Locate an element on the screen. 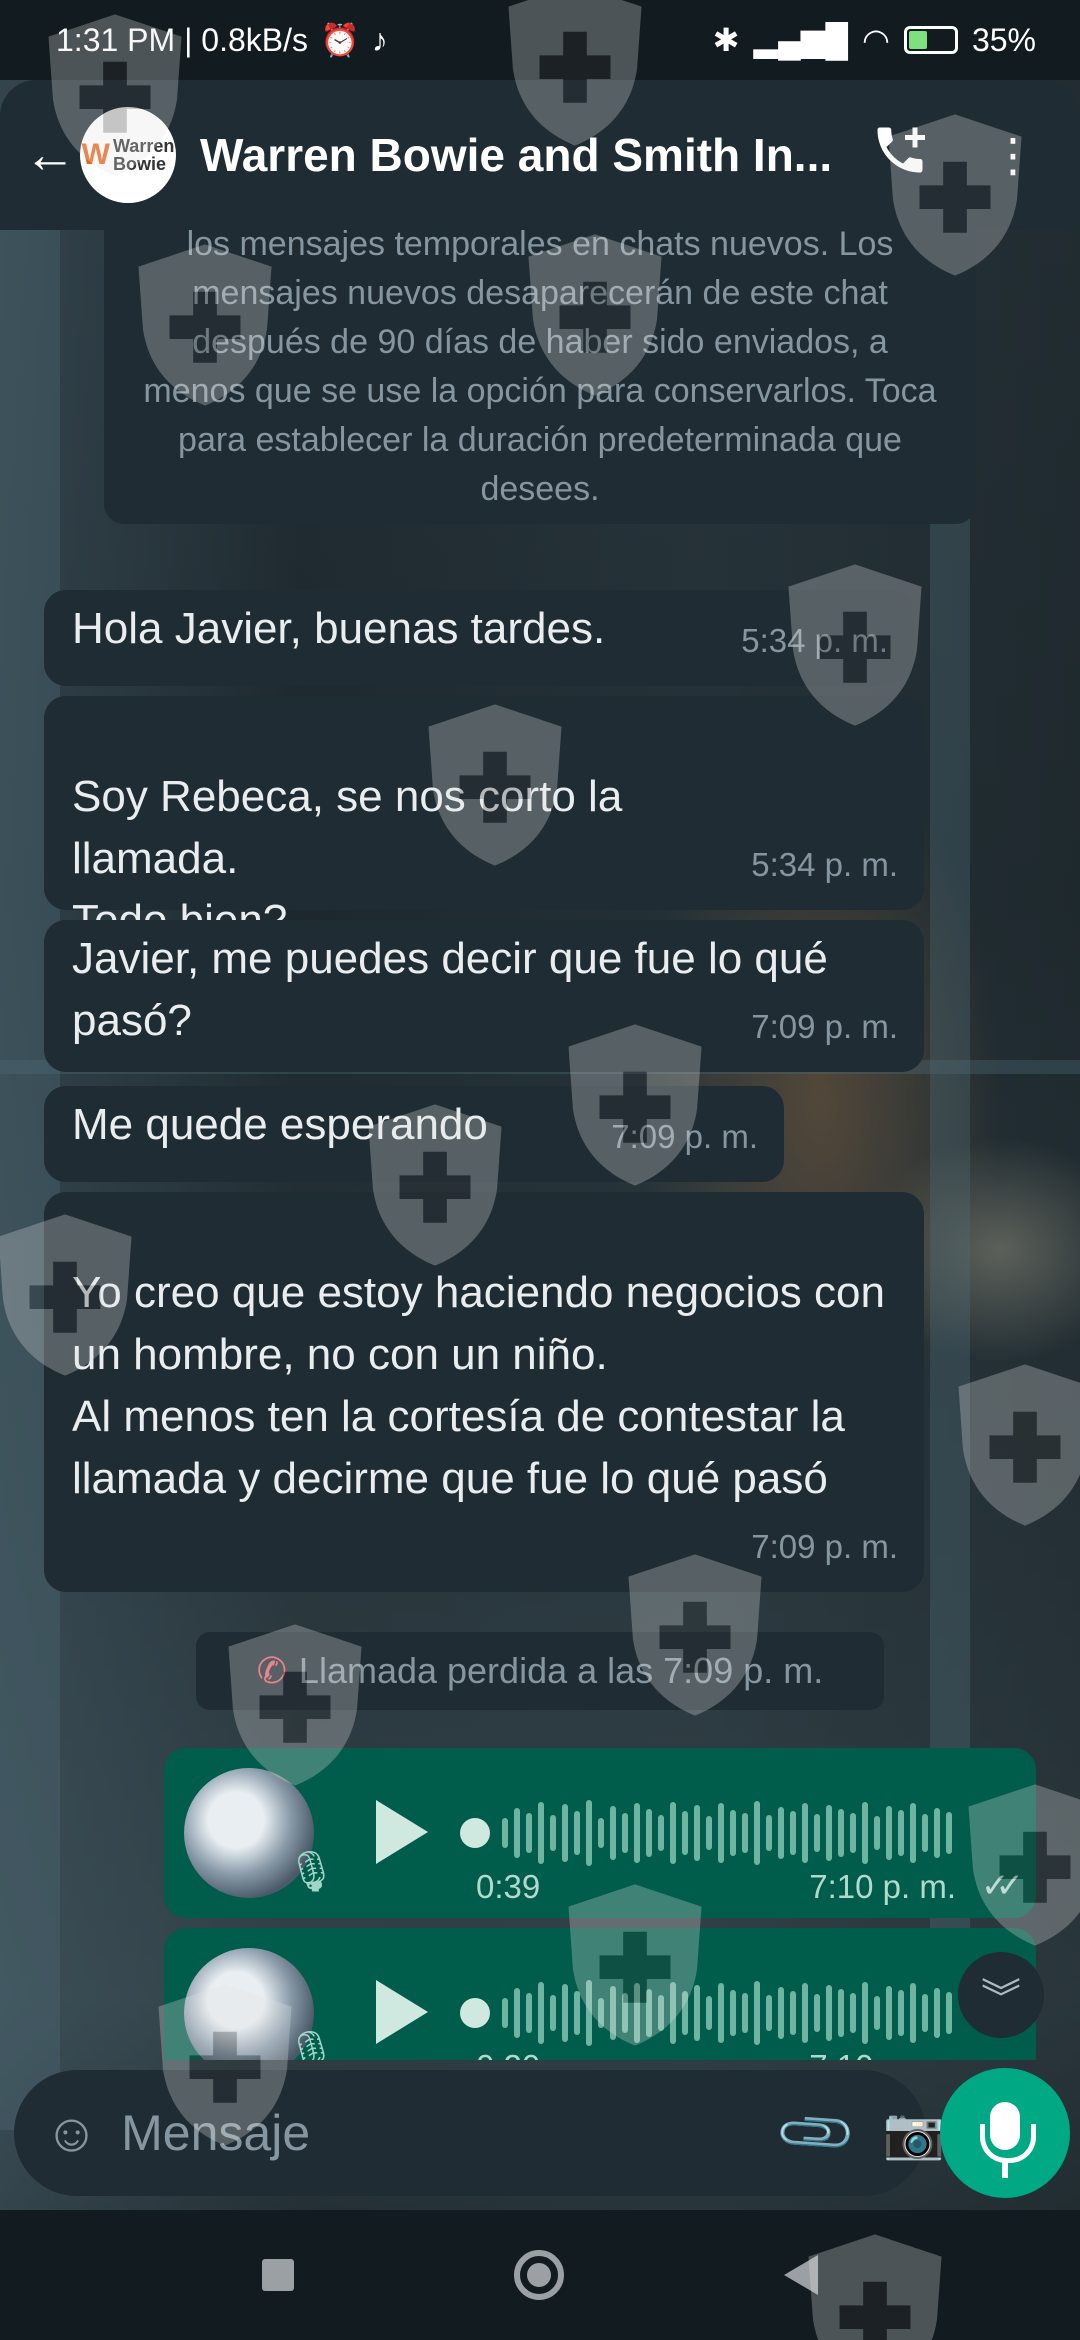 The height and width of the screenshot is (2340, 1080). system-nav-bar is located at coordinates (540, 2275).